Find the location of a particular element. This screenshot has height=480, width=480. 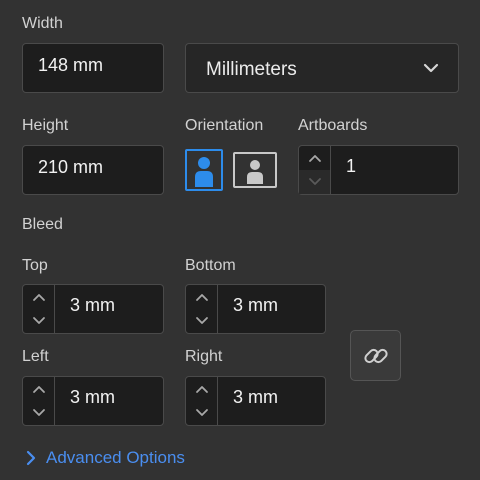

units-dropdown: Millimeters is located at coordinates (322, 68).